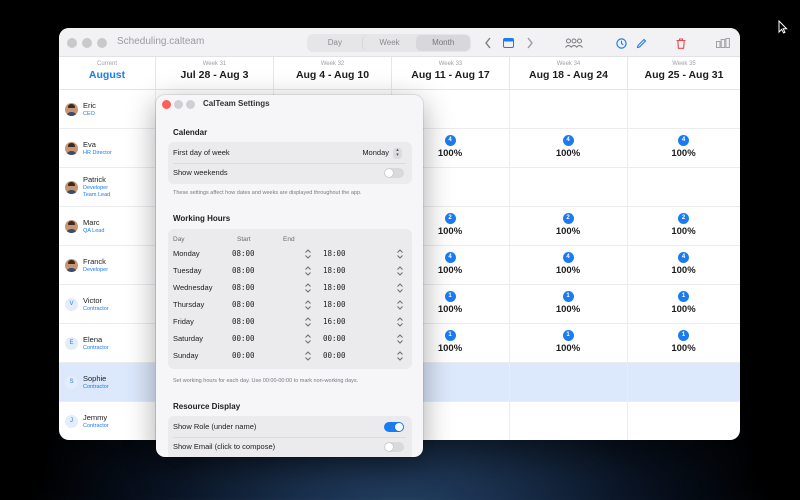 The height and width of the screenshot is (500, 800). What do you see at coordinates (107, 382) in the screenshot?
I see `person-cell: S Sophie Contractor` at bounding box center [107, 382].